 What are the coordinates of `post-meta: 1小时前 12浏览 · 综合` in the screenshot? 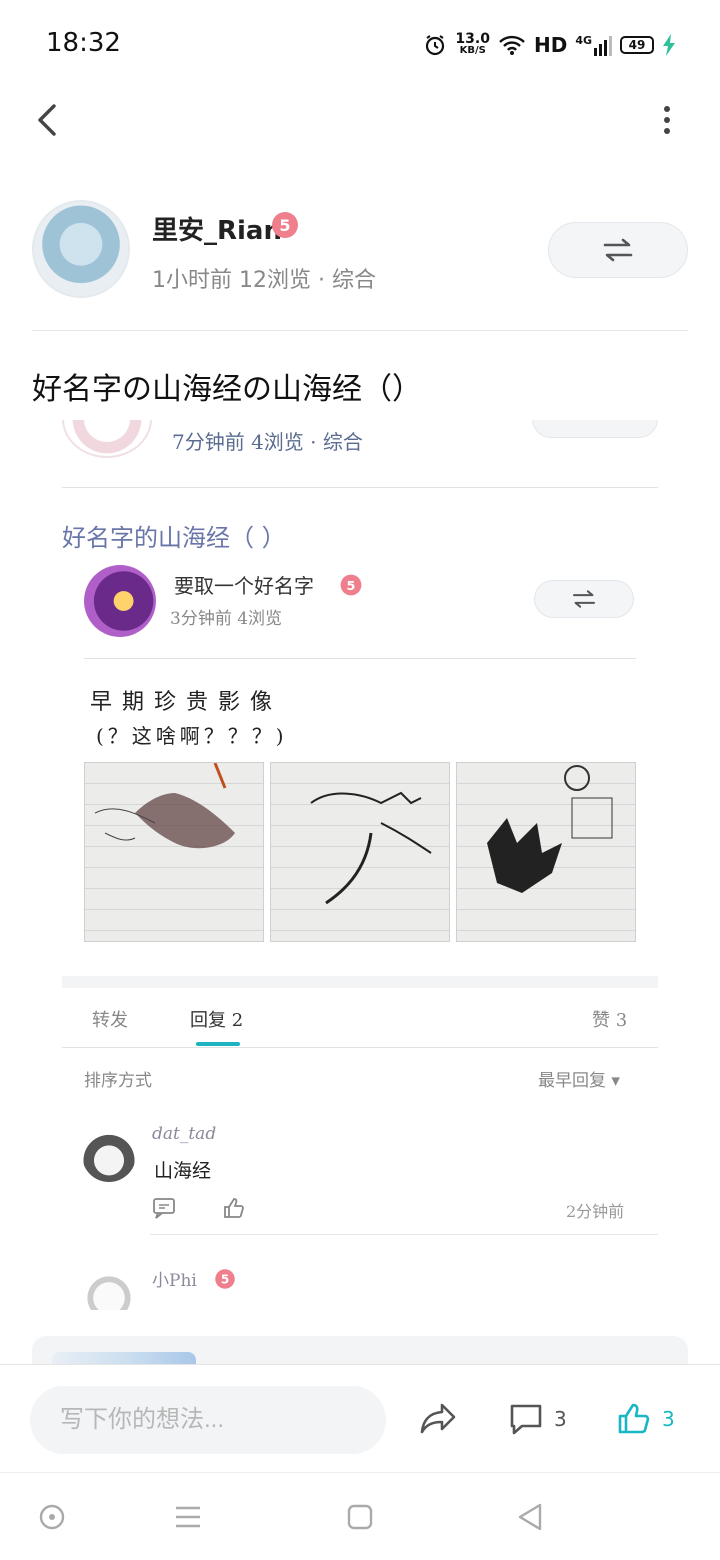 It's located at (264, 280).